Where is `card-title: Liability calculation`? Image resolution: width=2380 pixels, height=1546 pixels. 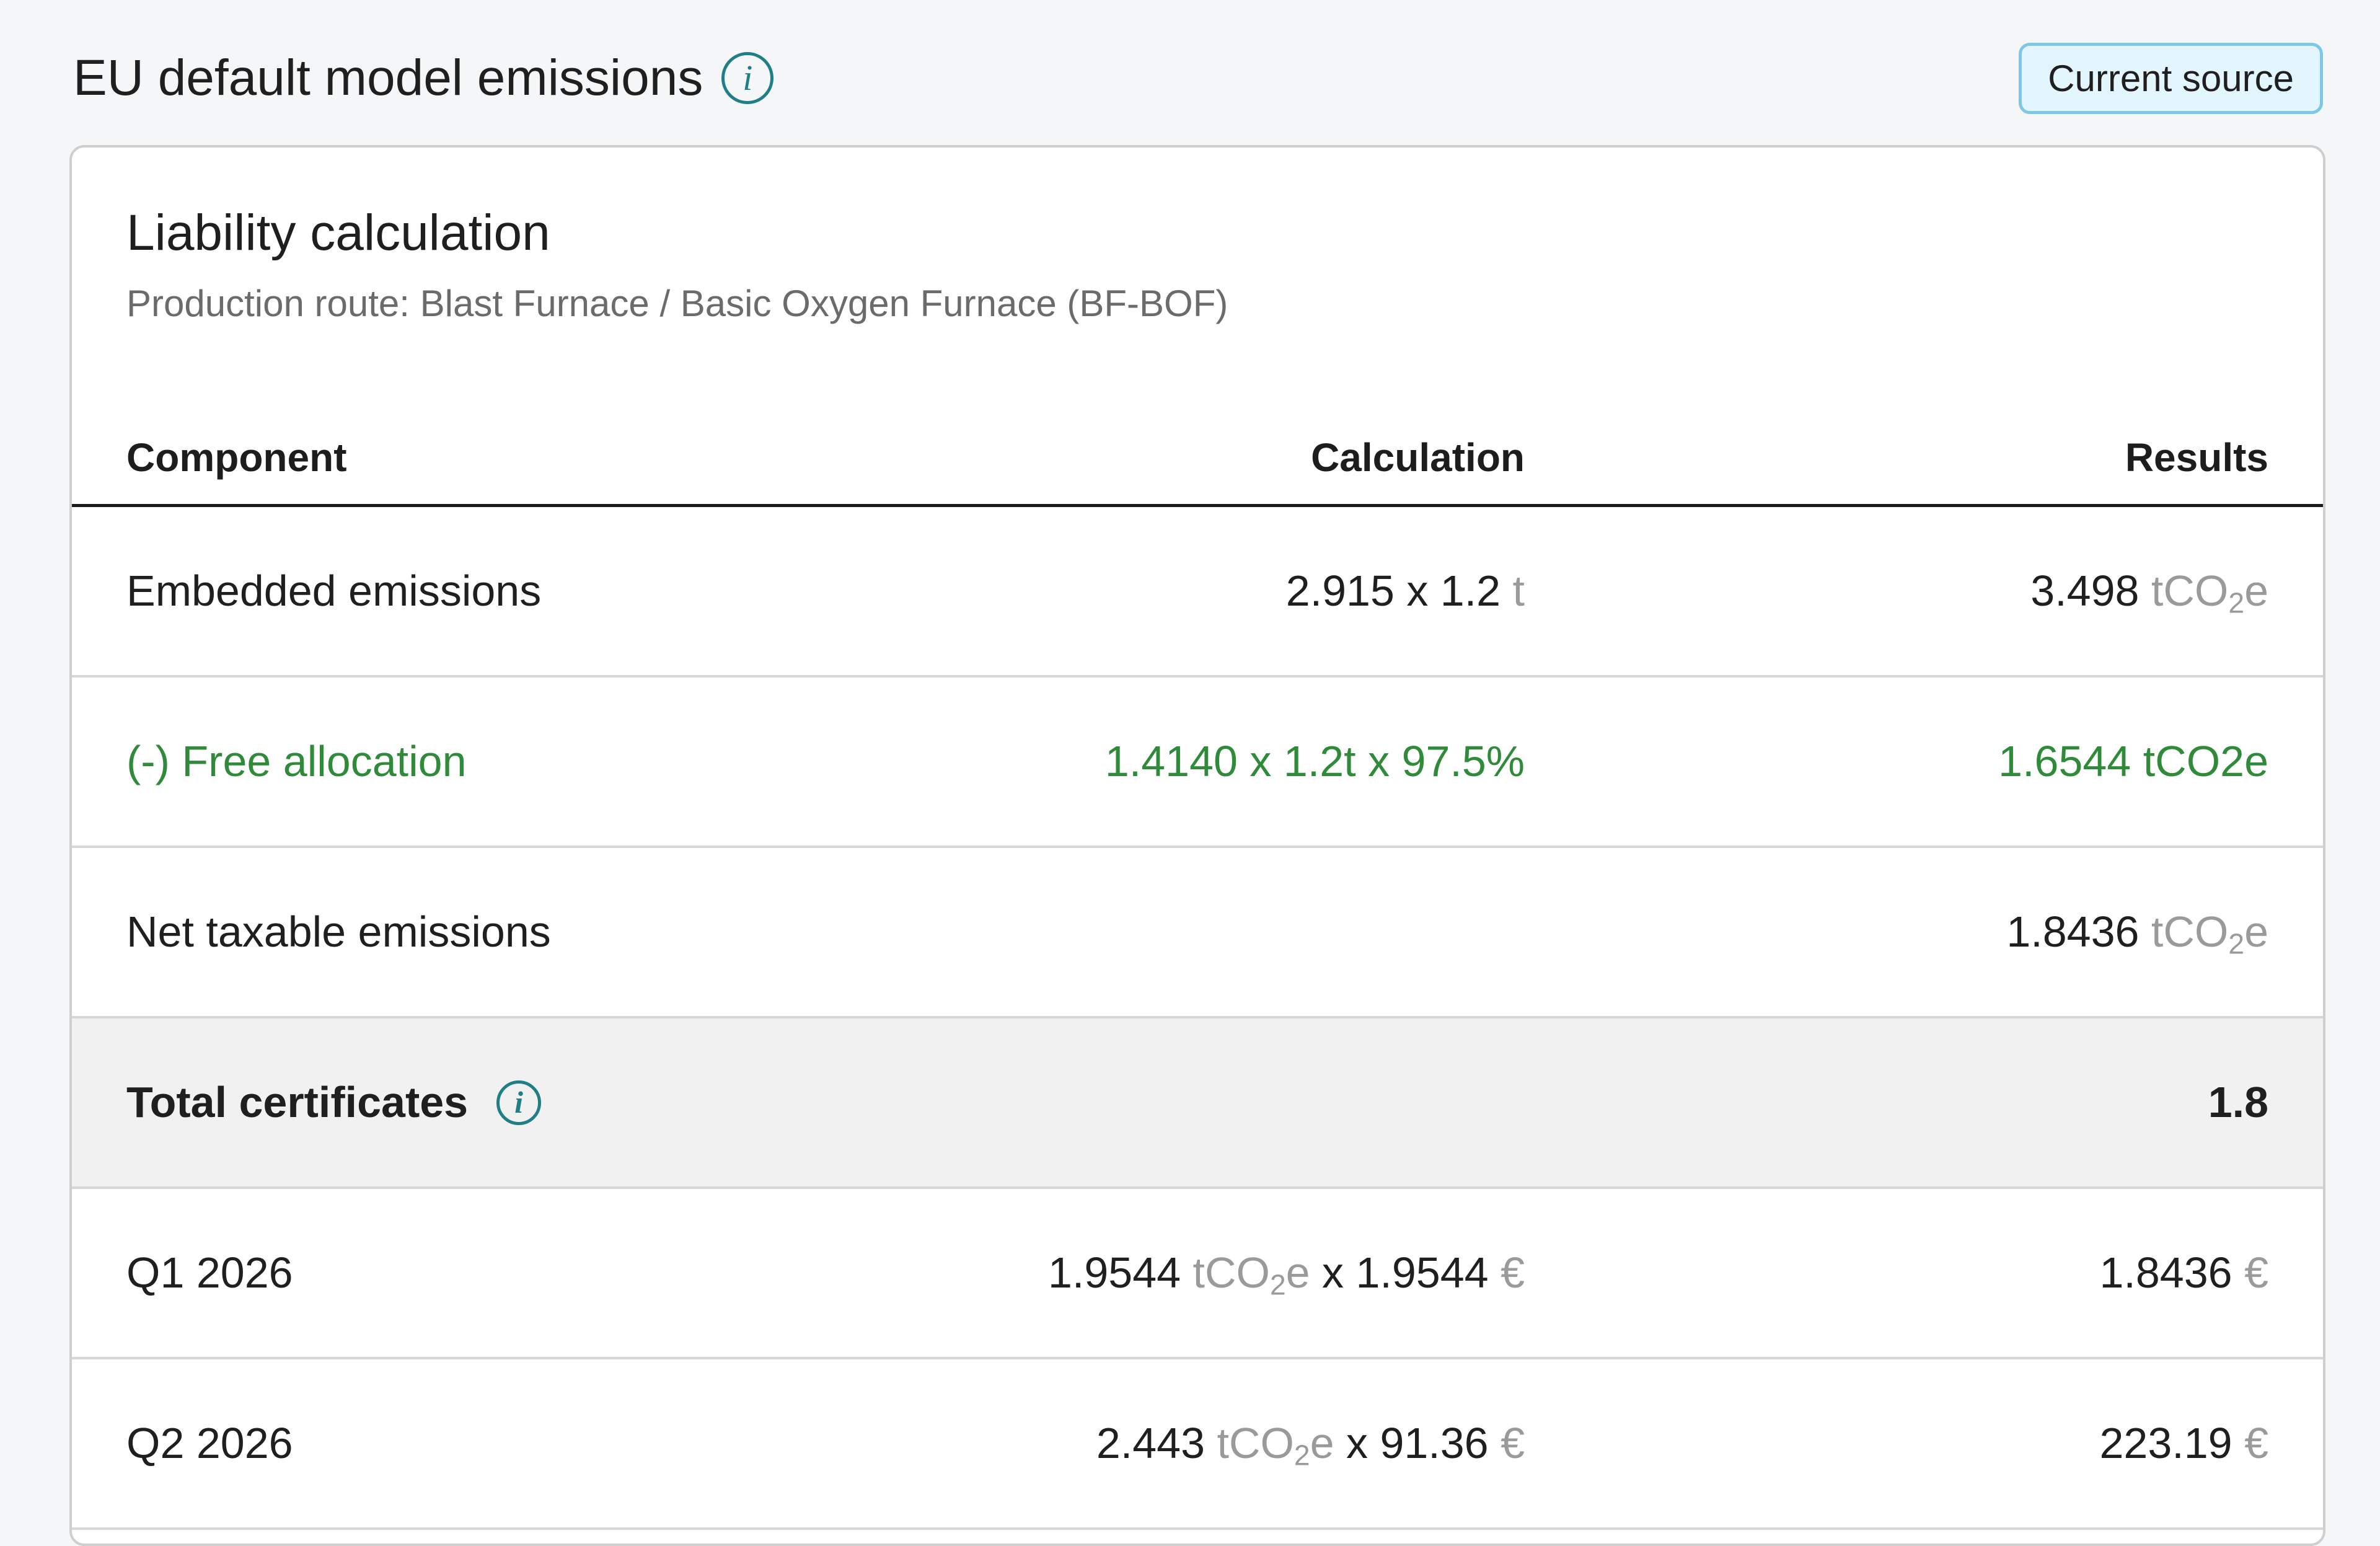 card-title: Liability calculation is located at coordinates (338, 233).